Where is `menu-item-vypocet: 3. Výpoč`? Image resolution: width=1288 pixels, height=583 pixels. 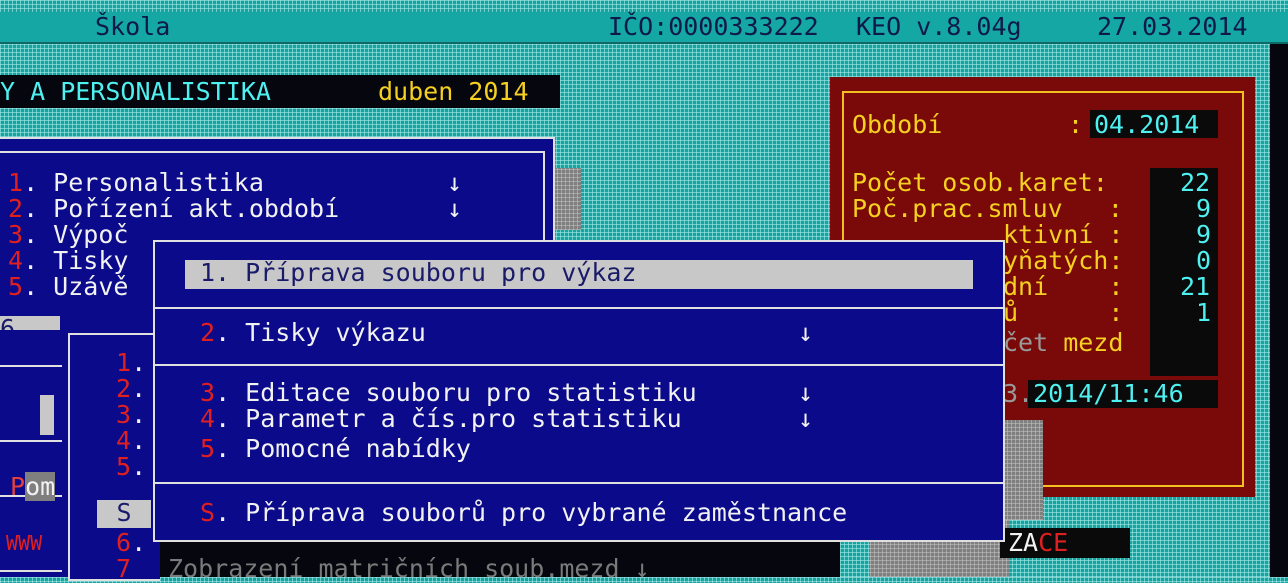
menu-item-vypocet: 3. Výpoč is located at coordinates (68, 235).